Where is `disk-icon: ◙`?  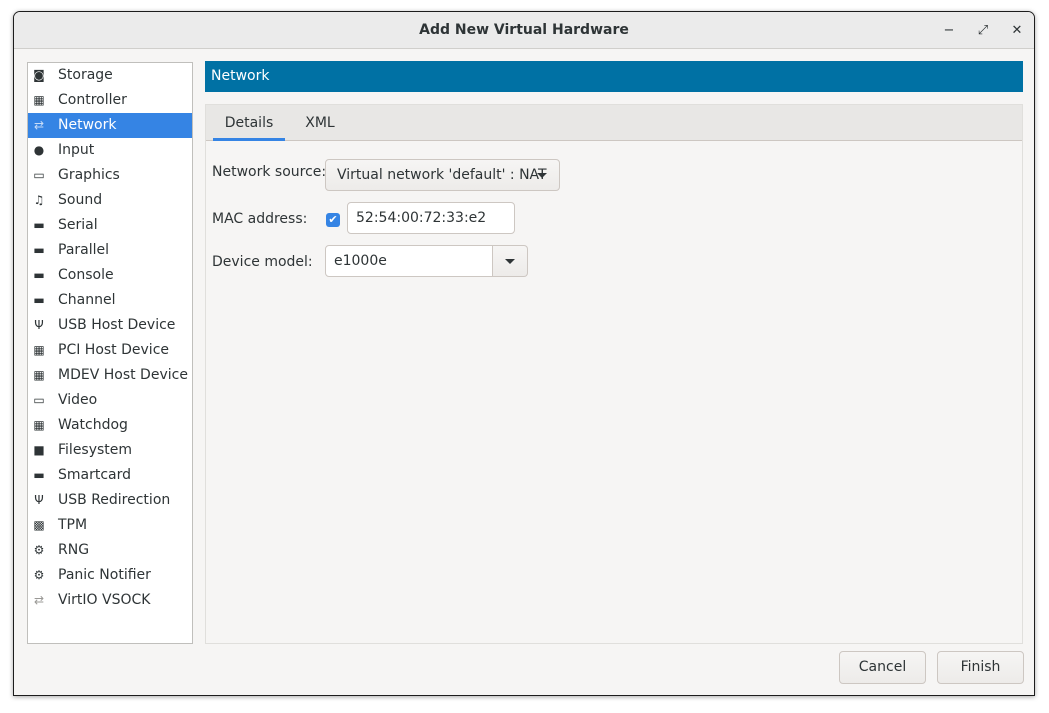
disk-icon: ◙ is located at coordinates (39, 75).